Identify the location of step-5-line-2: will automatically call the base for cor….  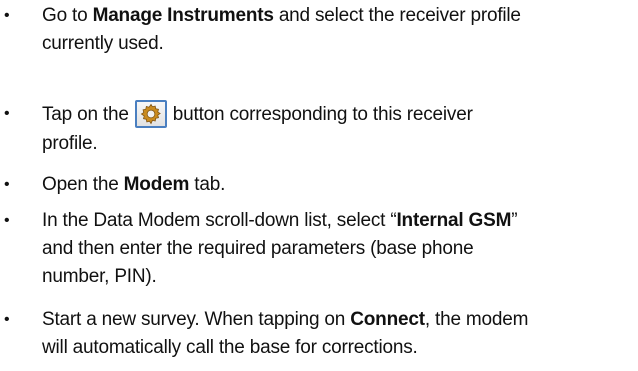
(230, 347).